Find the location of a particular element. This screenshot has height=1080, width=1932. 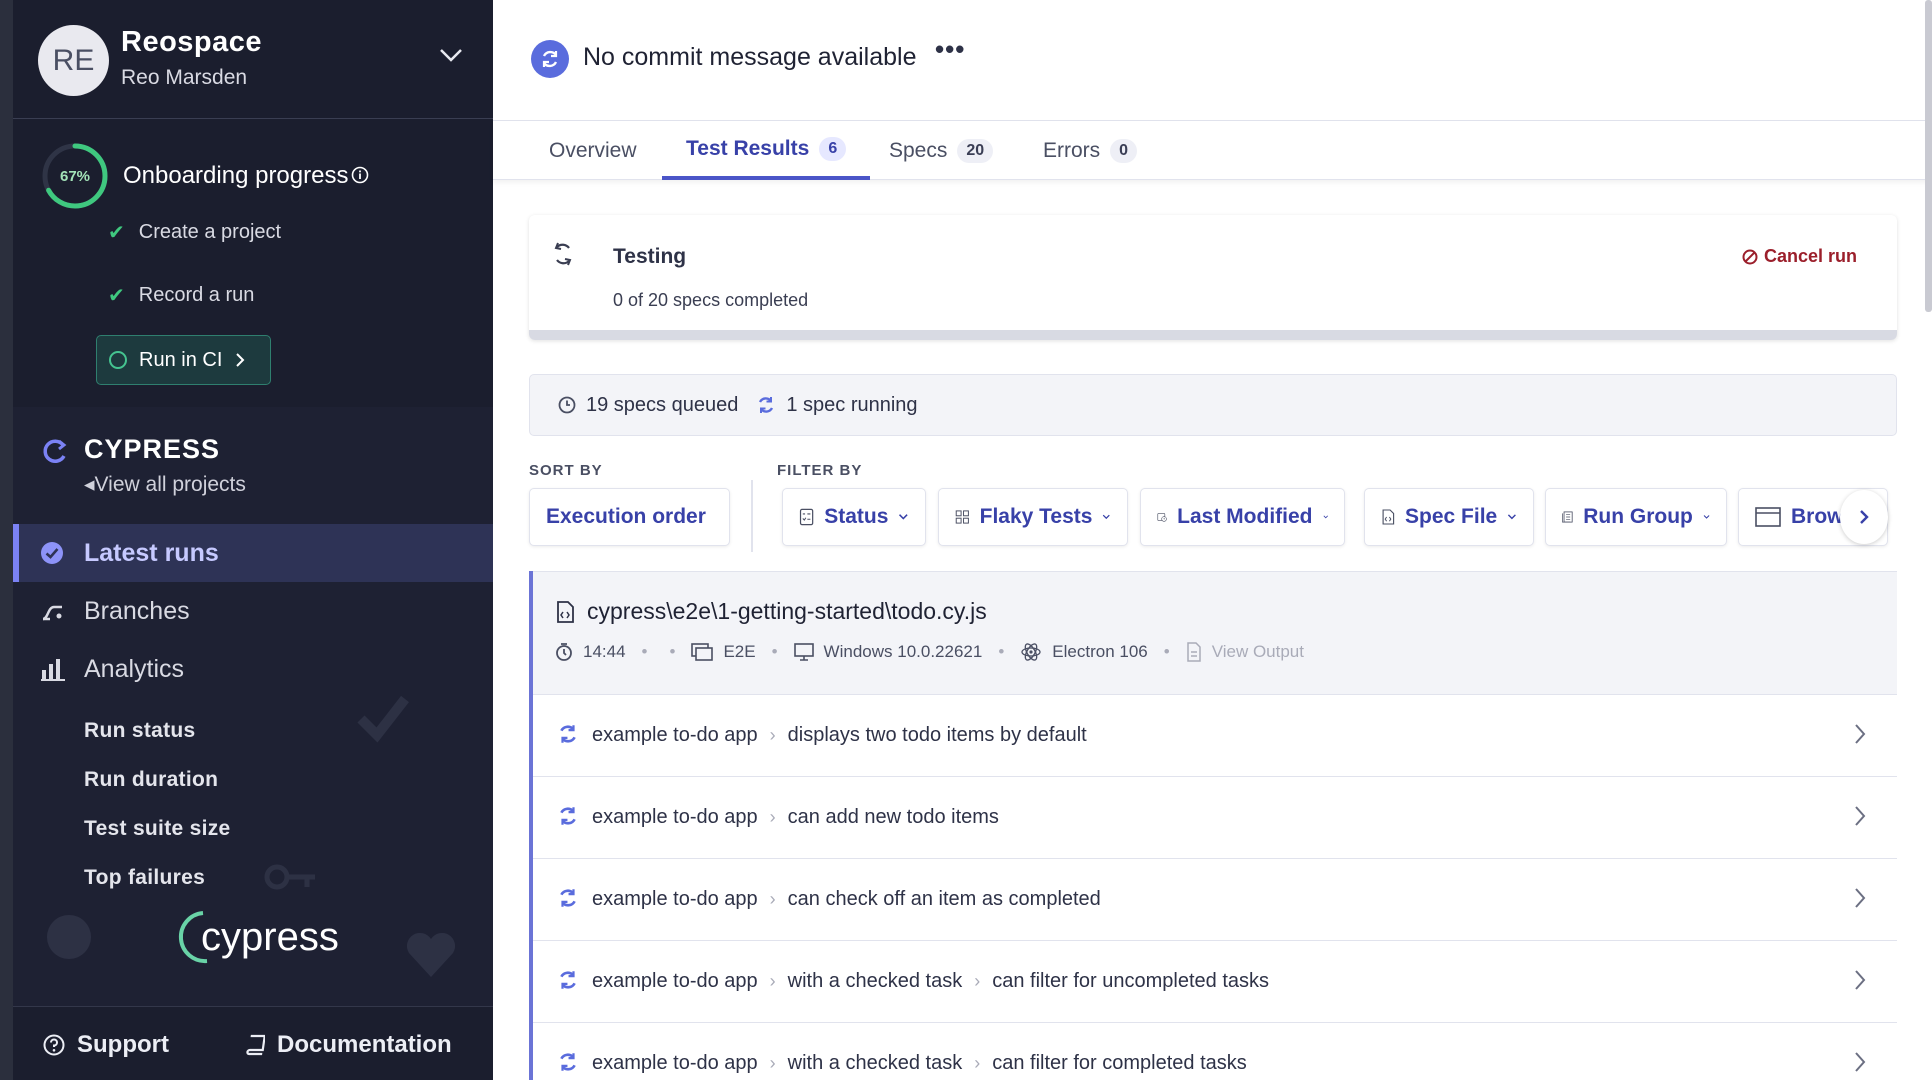

tab-errors: Errors 0 is located at coordinates (1090, 150).